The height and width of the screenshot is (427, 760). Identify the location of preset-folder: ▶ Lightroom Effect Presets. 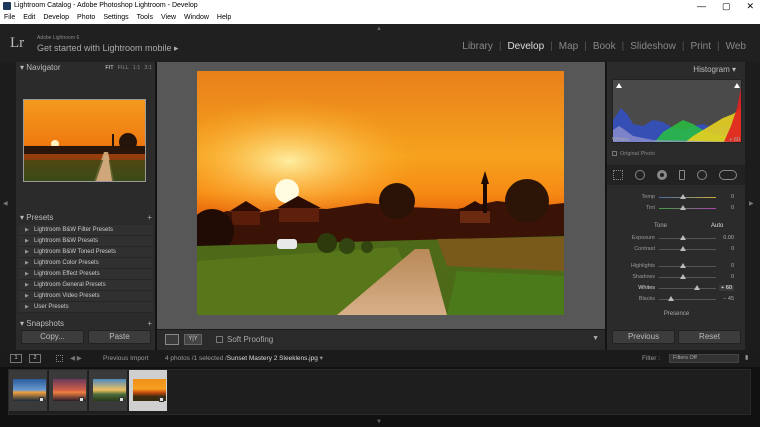
(86, 274).